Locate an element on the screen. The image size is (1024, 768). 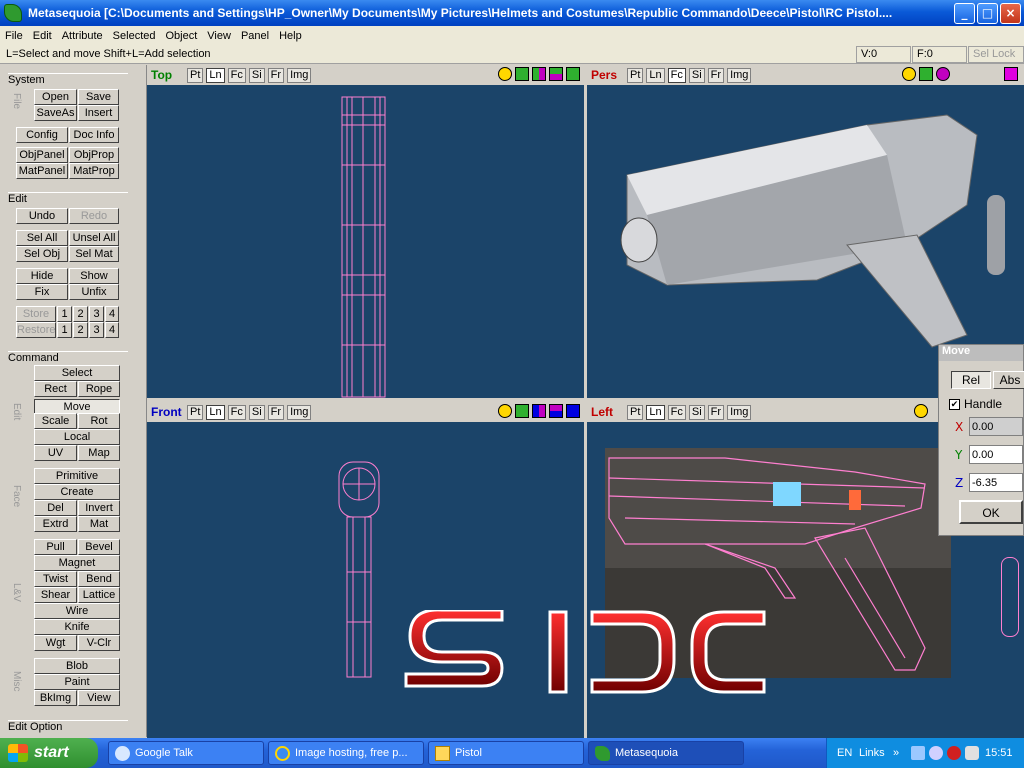
docinfo-button: Doc Info is located at coordinates (94, 135).